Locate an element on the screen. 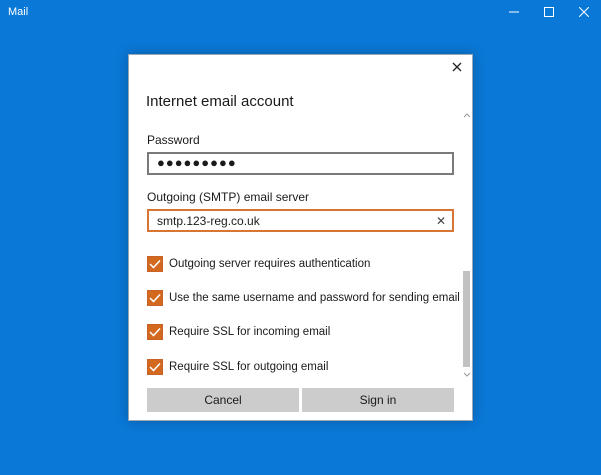 Image resolution: width=601 pixels, height=475 pixels. option-ssl-outgoing: Require SSL for outgoing email is located at coordinates (237, 367).